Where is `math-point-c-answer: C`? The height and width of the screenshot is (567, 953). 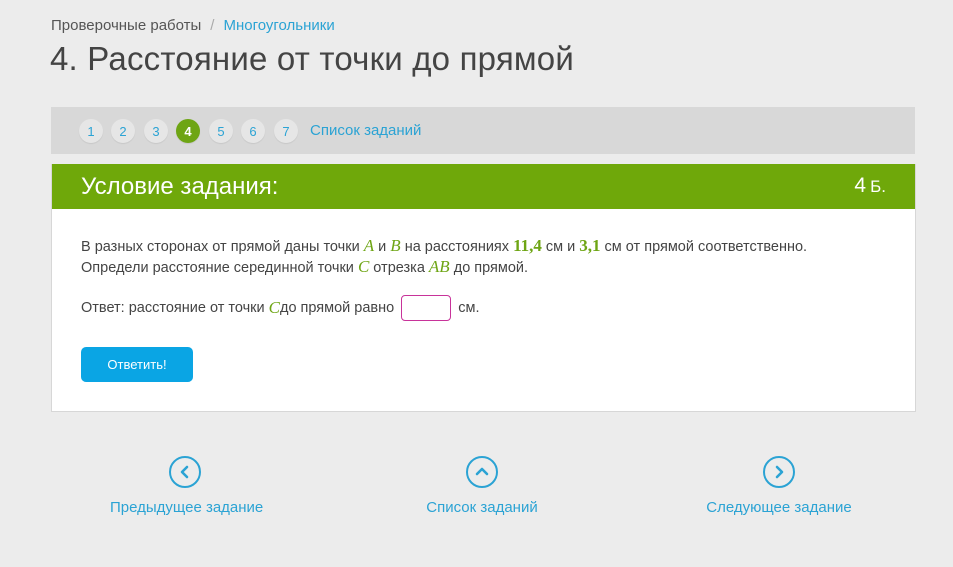 math-point-c-answer: C is located at coordinates (274, 307).